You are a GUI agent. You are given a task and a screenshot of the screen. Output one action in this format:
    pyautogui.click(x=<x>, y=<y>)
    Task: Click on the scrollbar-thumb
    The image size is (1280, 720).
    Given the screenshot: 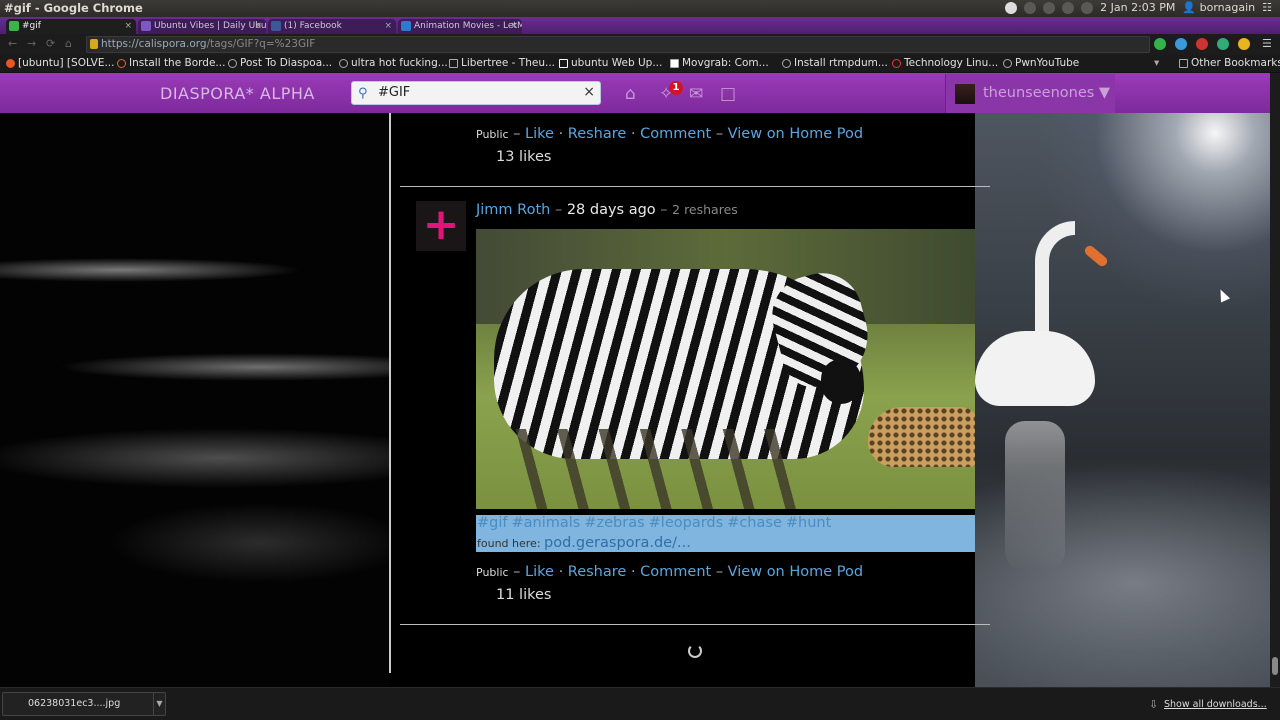 What is the action you would take?
    pyautogui.click(x=1275, y=666)
    